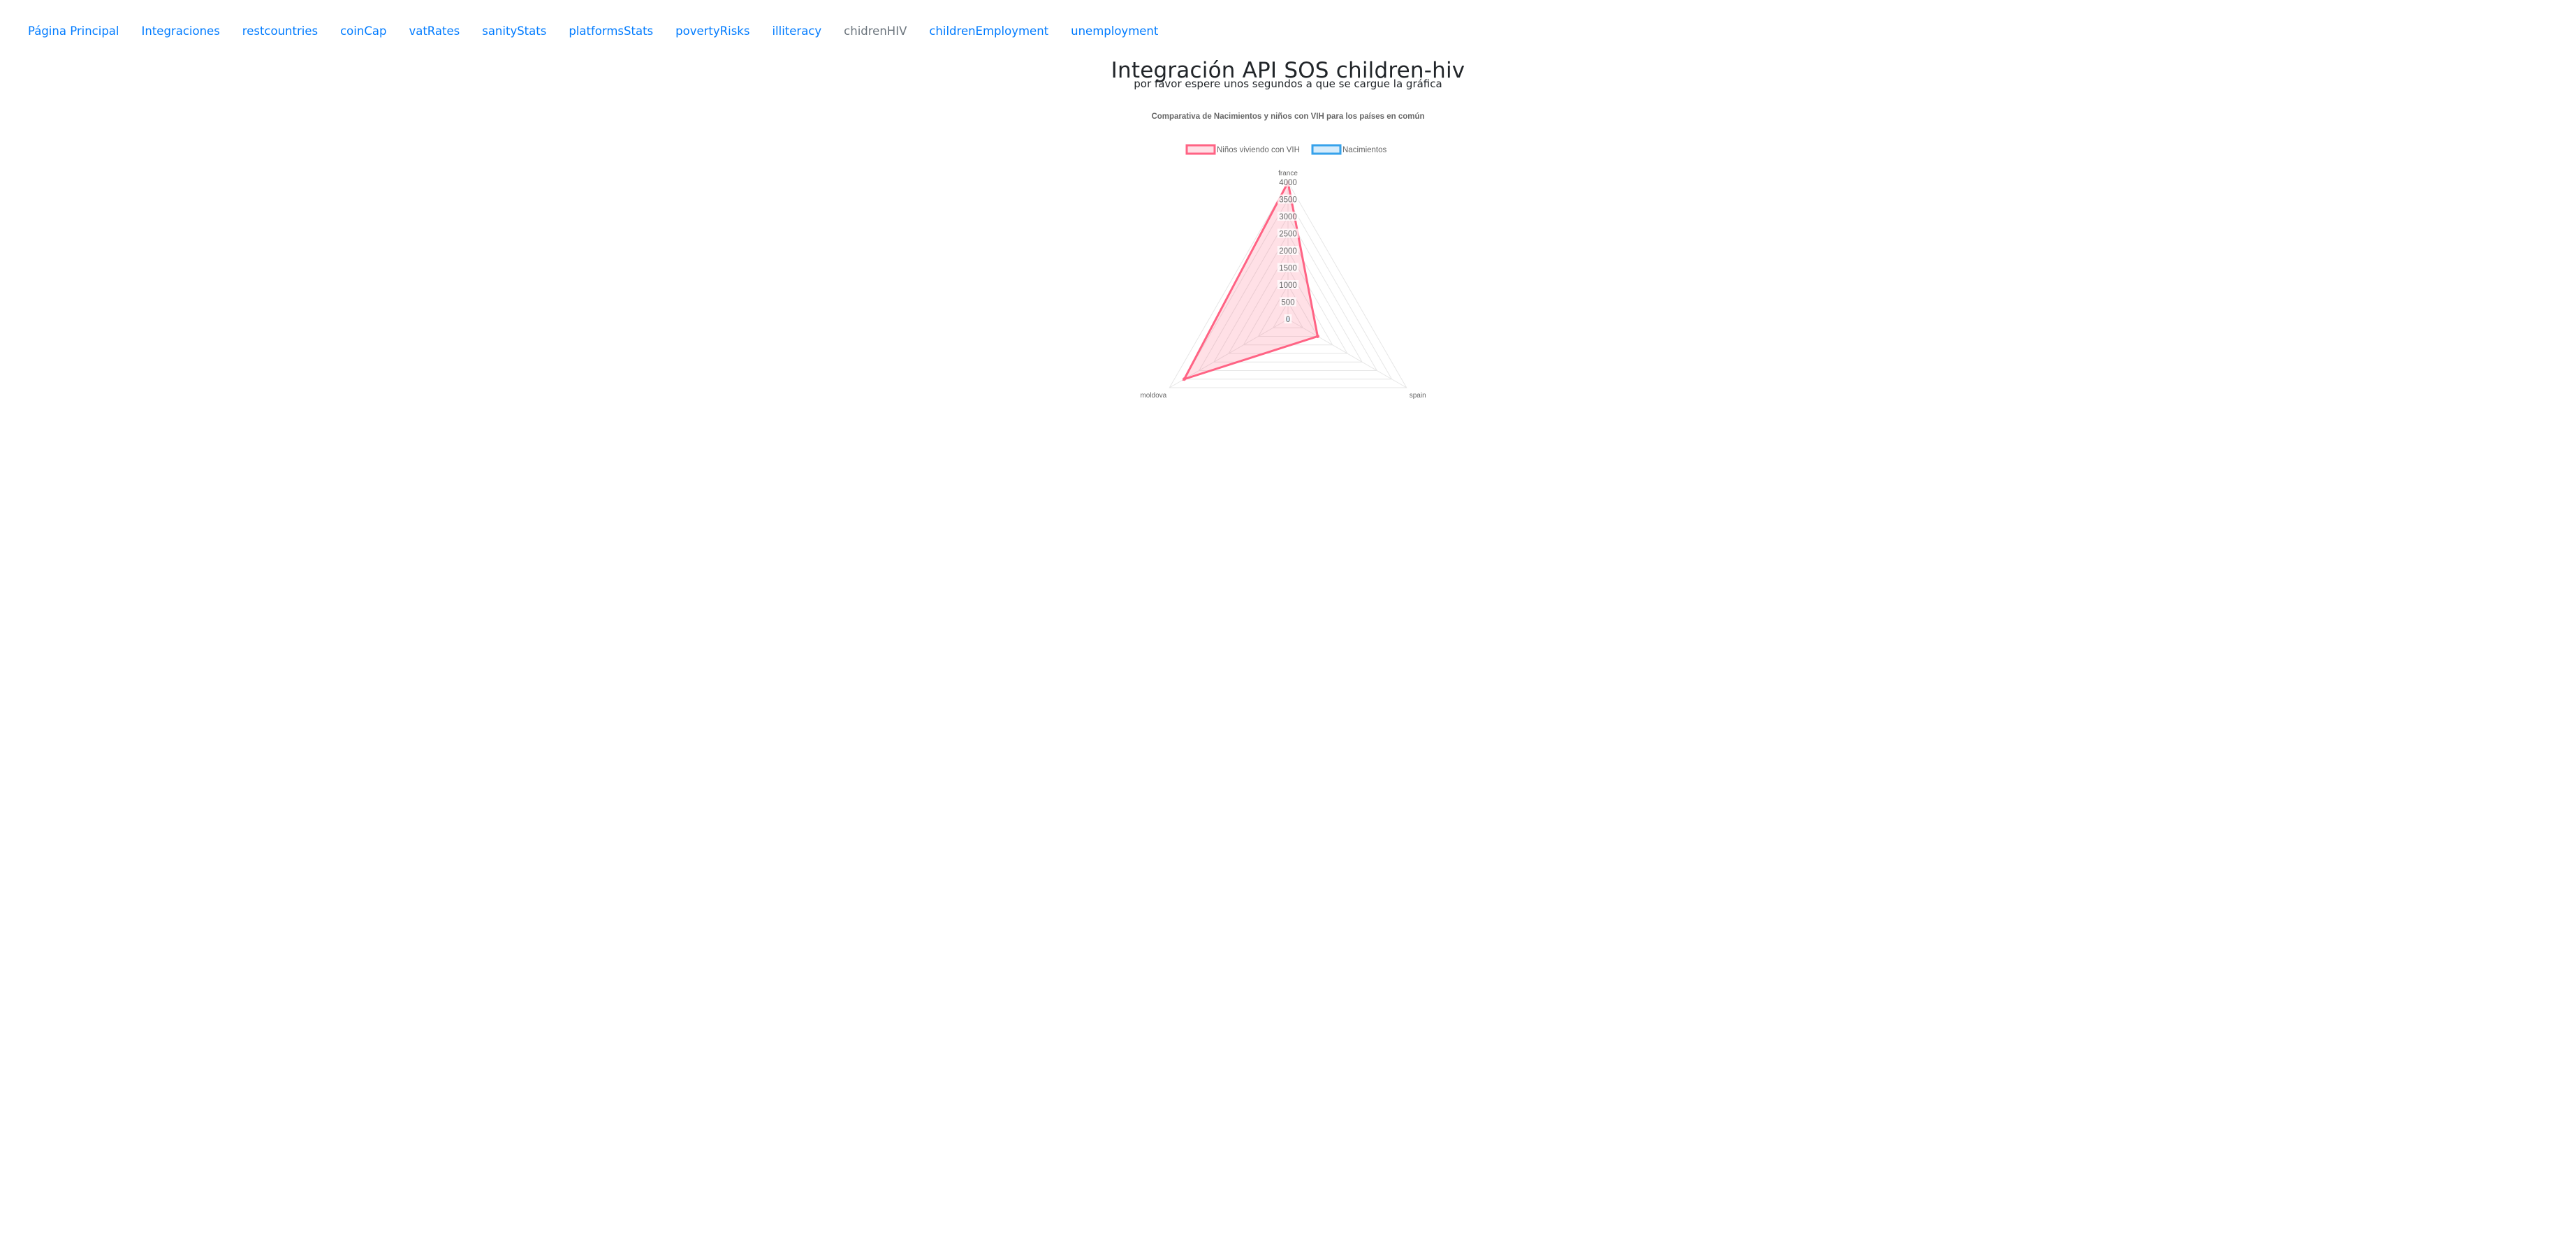 The image size is (2576, 1235). I want to click on nav-link-restcountries: restcountries, so click(280, 31).